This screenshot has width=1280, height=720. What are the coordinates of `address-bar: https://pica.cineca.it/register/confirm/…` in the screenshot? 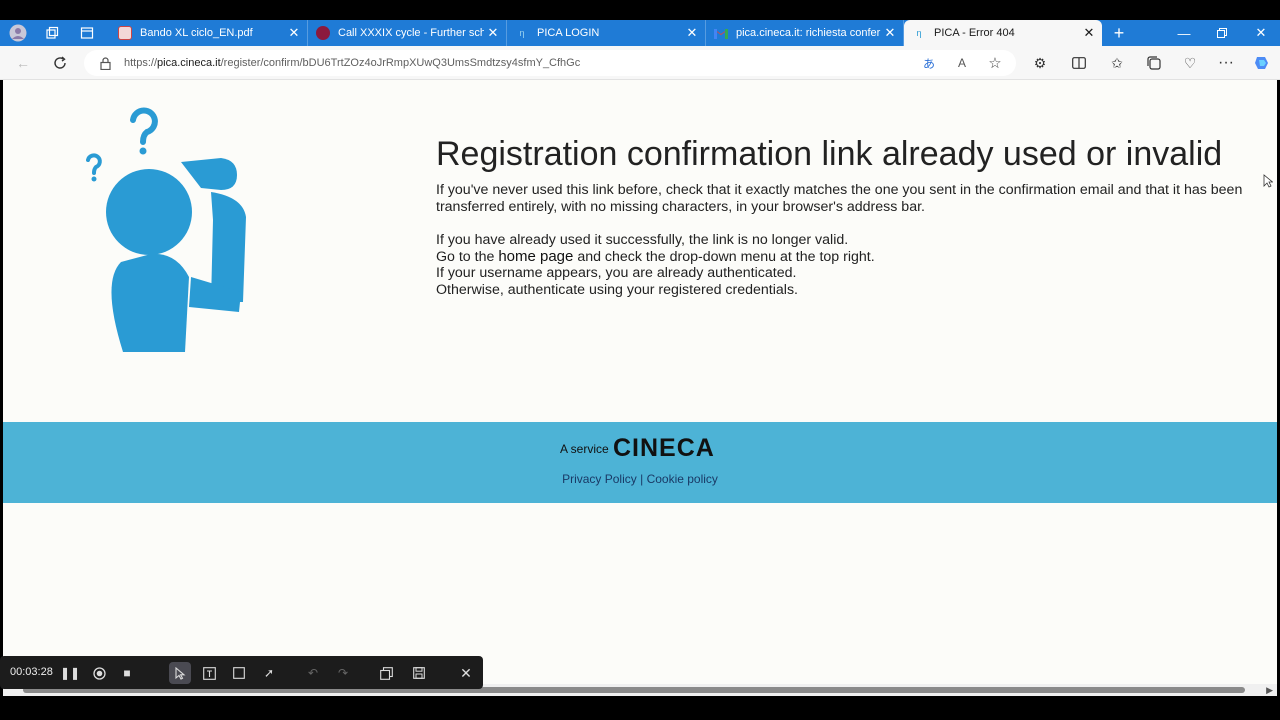 It's located at (550, 63).